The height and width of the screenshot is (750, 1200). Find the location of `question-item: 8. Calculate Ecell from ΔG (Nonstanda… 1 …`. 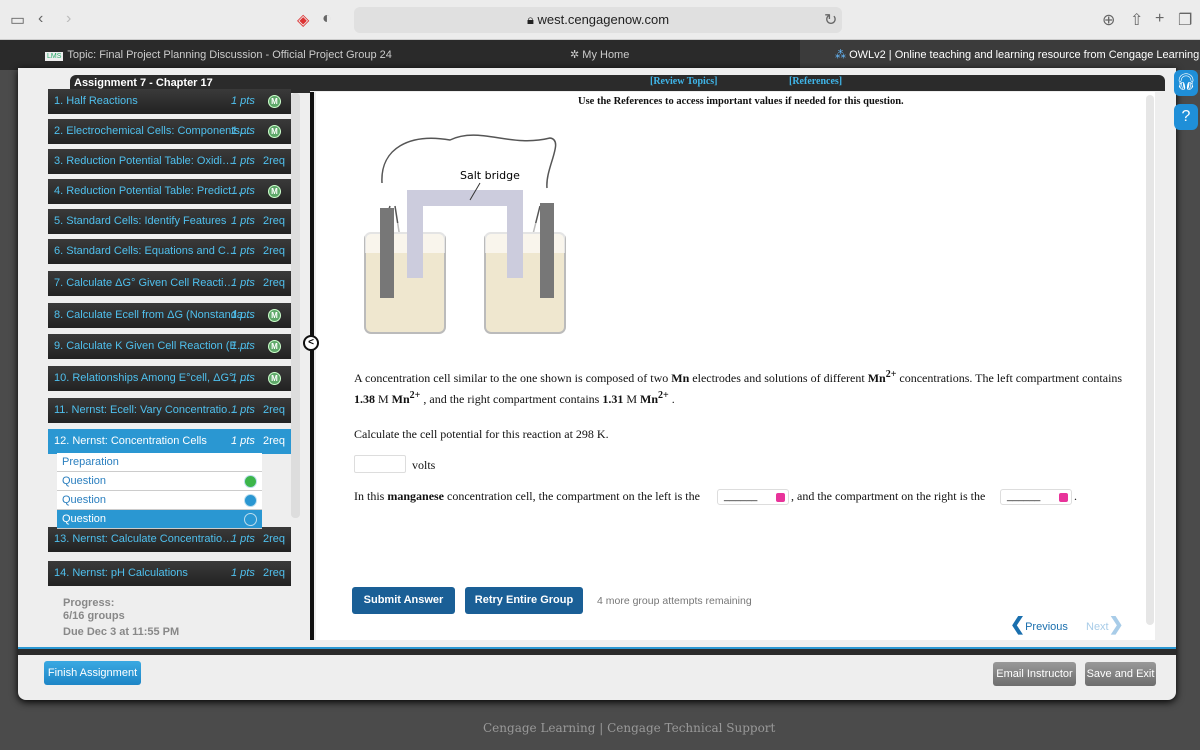

question-item: 8. Calculate Ecell from ΔG (Nonstanda… 1 … is located at coordinates (169, 315).